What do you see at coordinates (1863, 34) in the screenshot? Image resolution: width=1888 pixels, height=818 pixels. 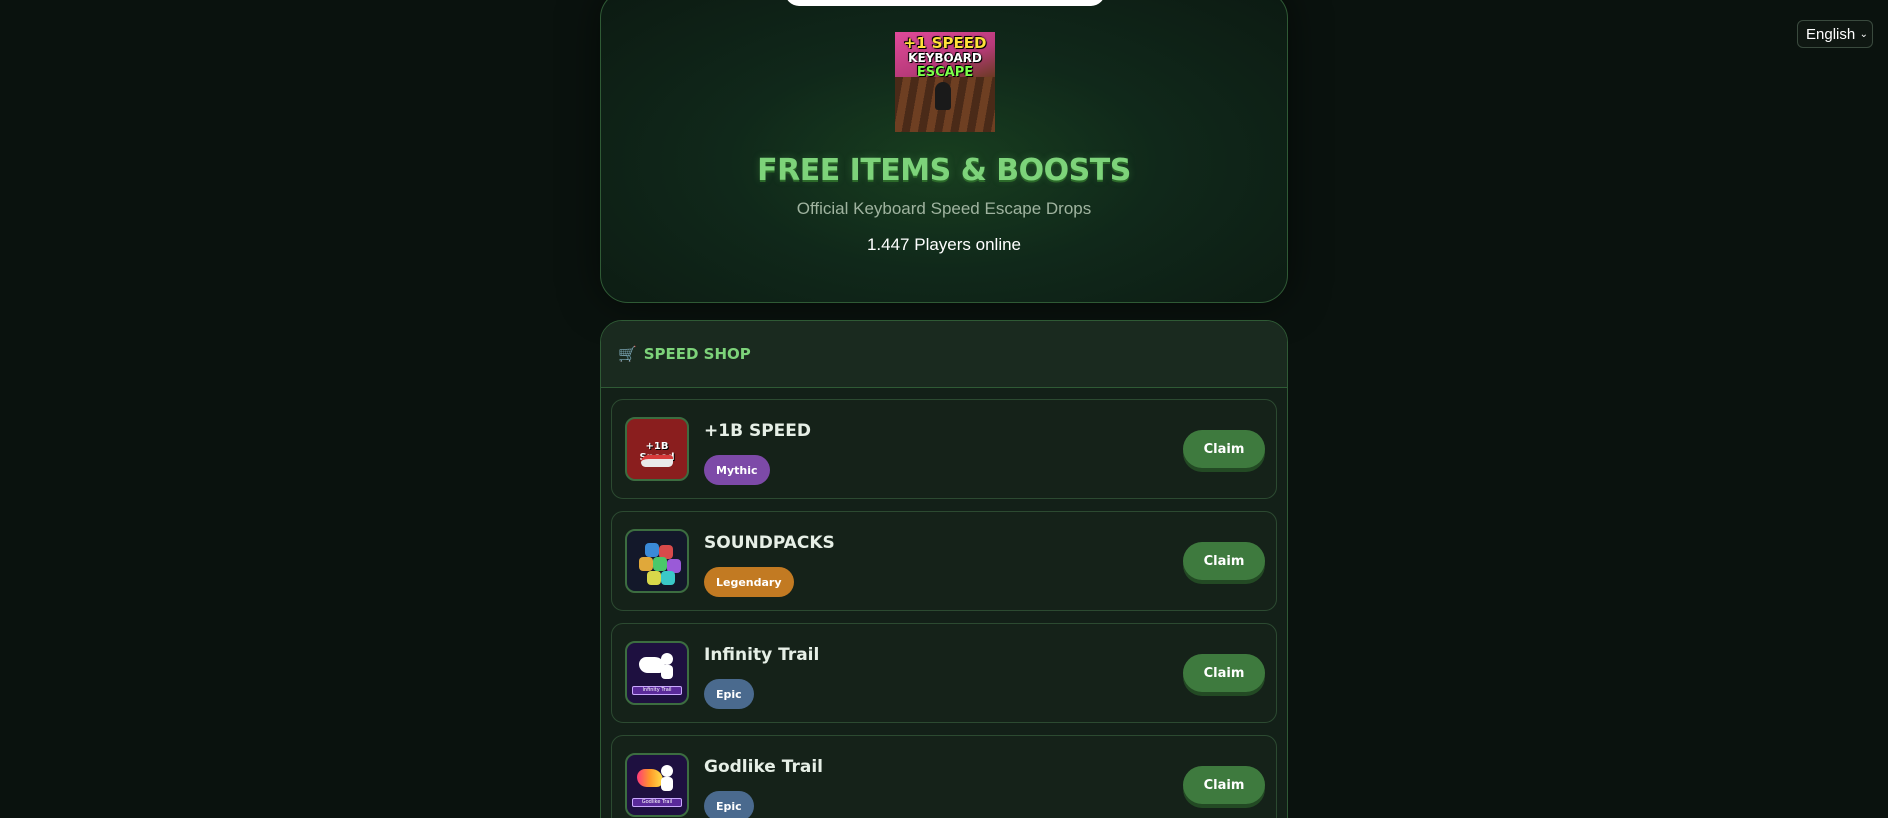 I see `chevron-down-icon: ⌄` at bounding box center [1863, 34].